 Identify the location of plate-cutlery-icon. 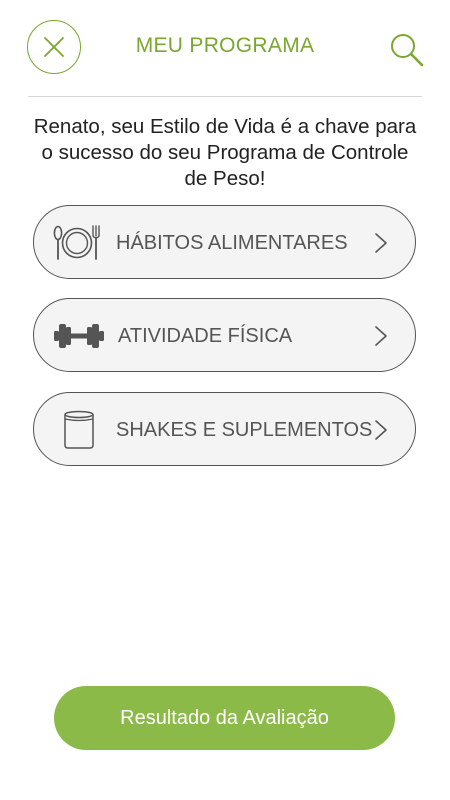
(79, 243).